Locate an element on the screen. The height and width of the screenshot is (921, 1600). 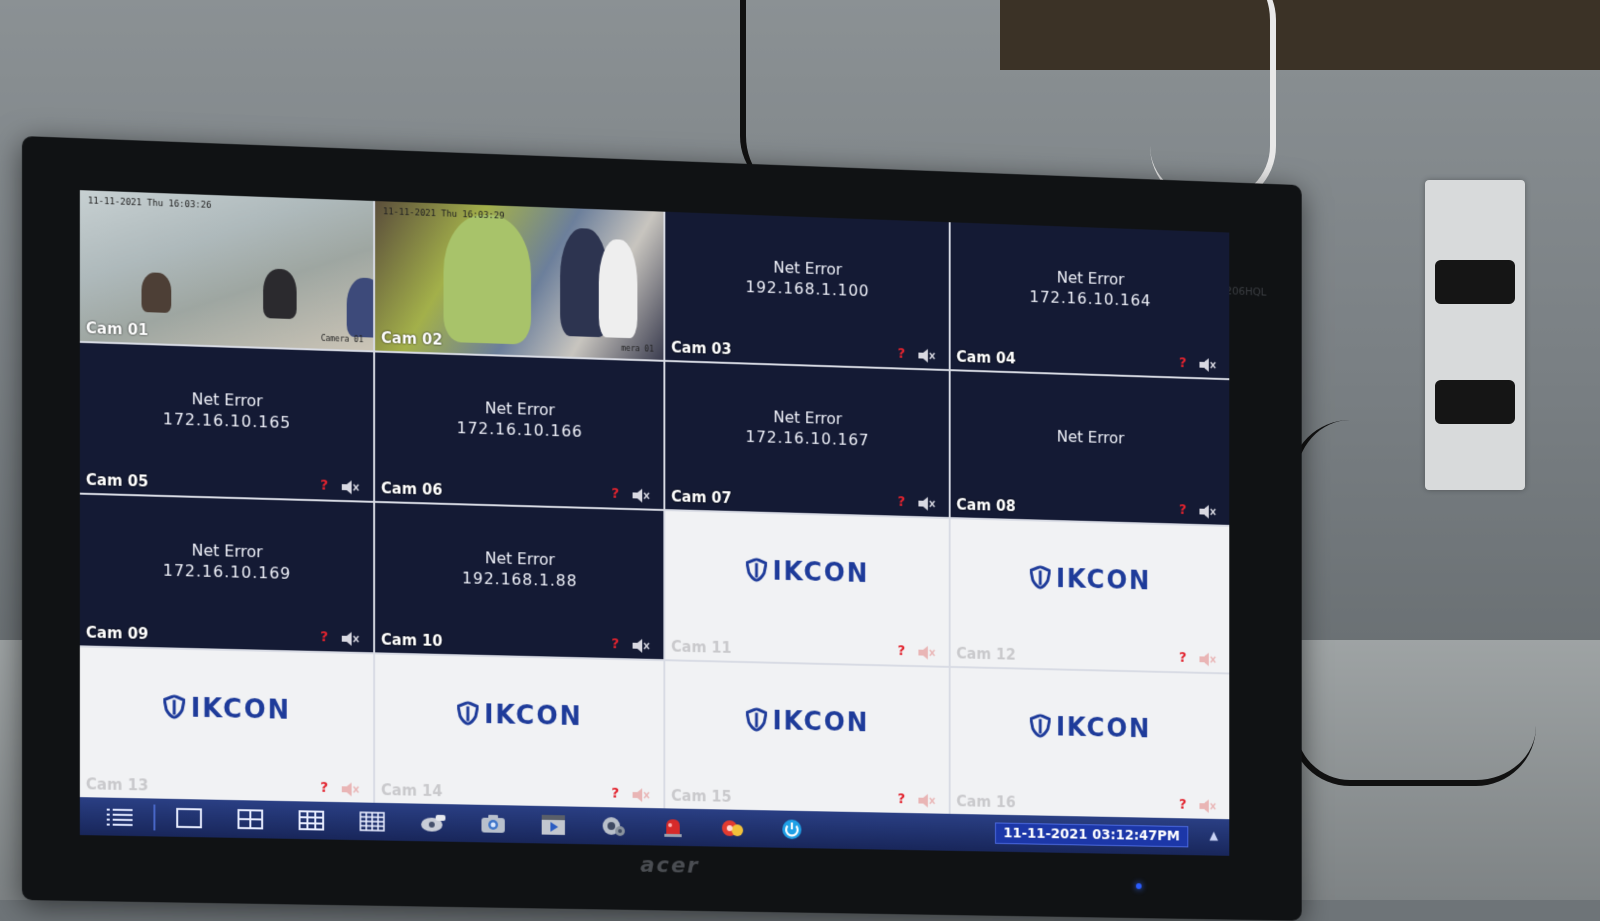
camera-ip-address: 192.168.1.100 is located at coordinates (806, 289).